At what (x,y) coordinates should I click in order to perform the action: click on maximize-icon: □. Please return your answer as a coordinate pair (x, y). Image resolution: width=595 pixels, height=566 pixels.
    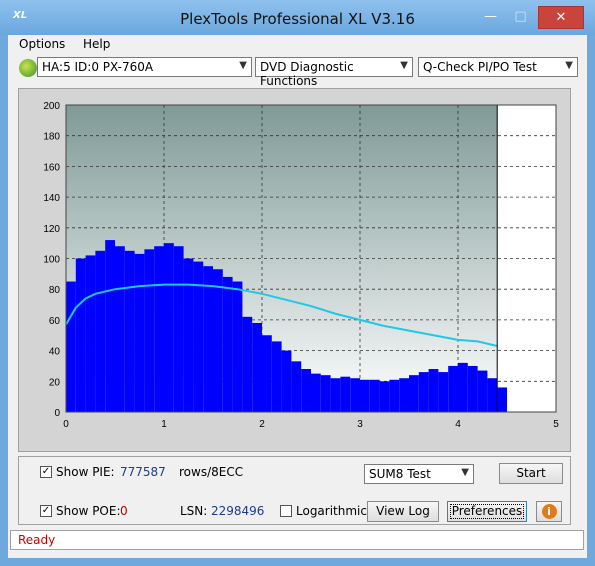
    Looking at the image, I should click on (520, 16).